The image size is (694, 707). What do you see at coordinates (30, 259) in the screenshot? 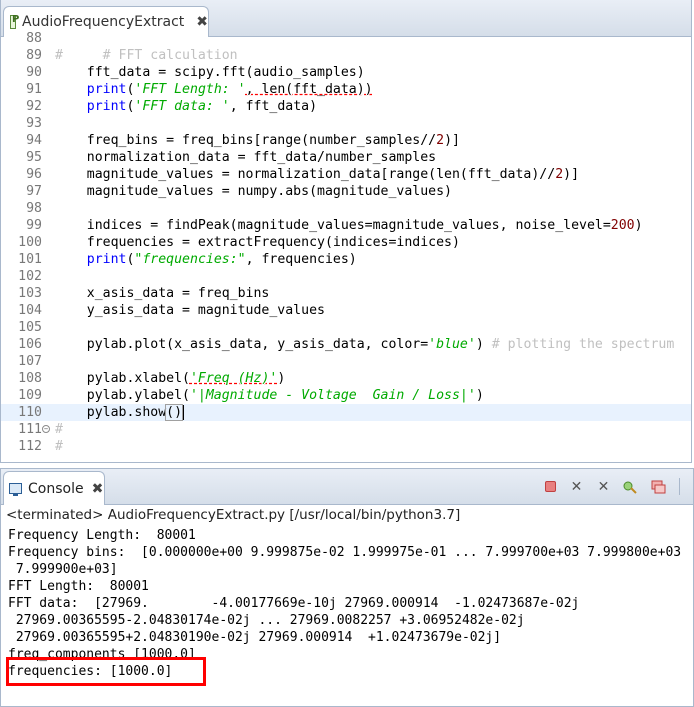
I see `line-number: 101` at bounding box center [30, 259].